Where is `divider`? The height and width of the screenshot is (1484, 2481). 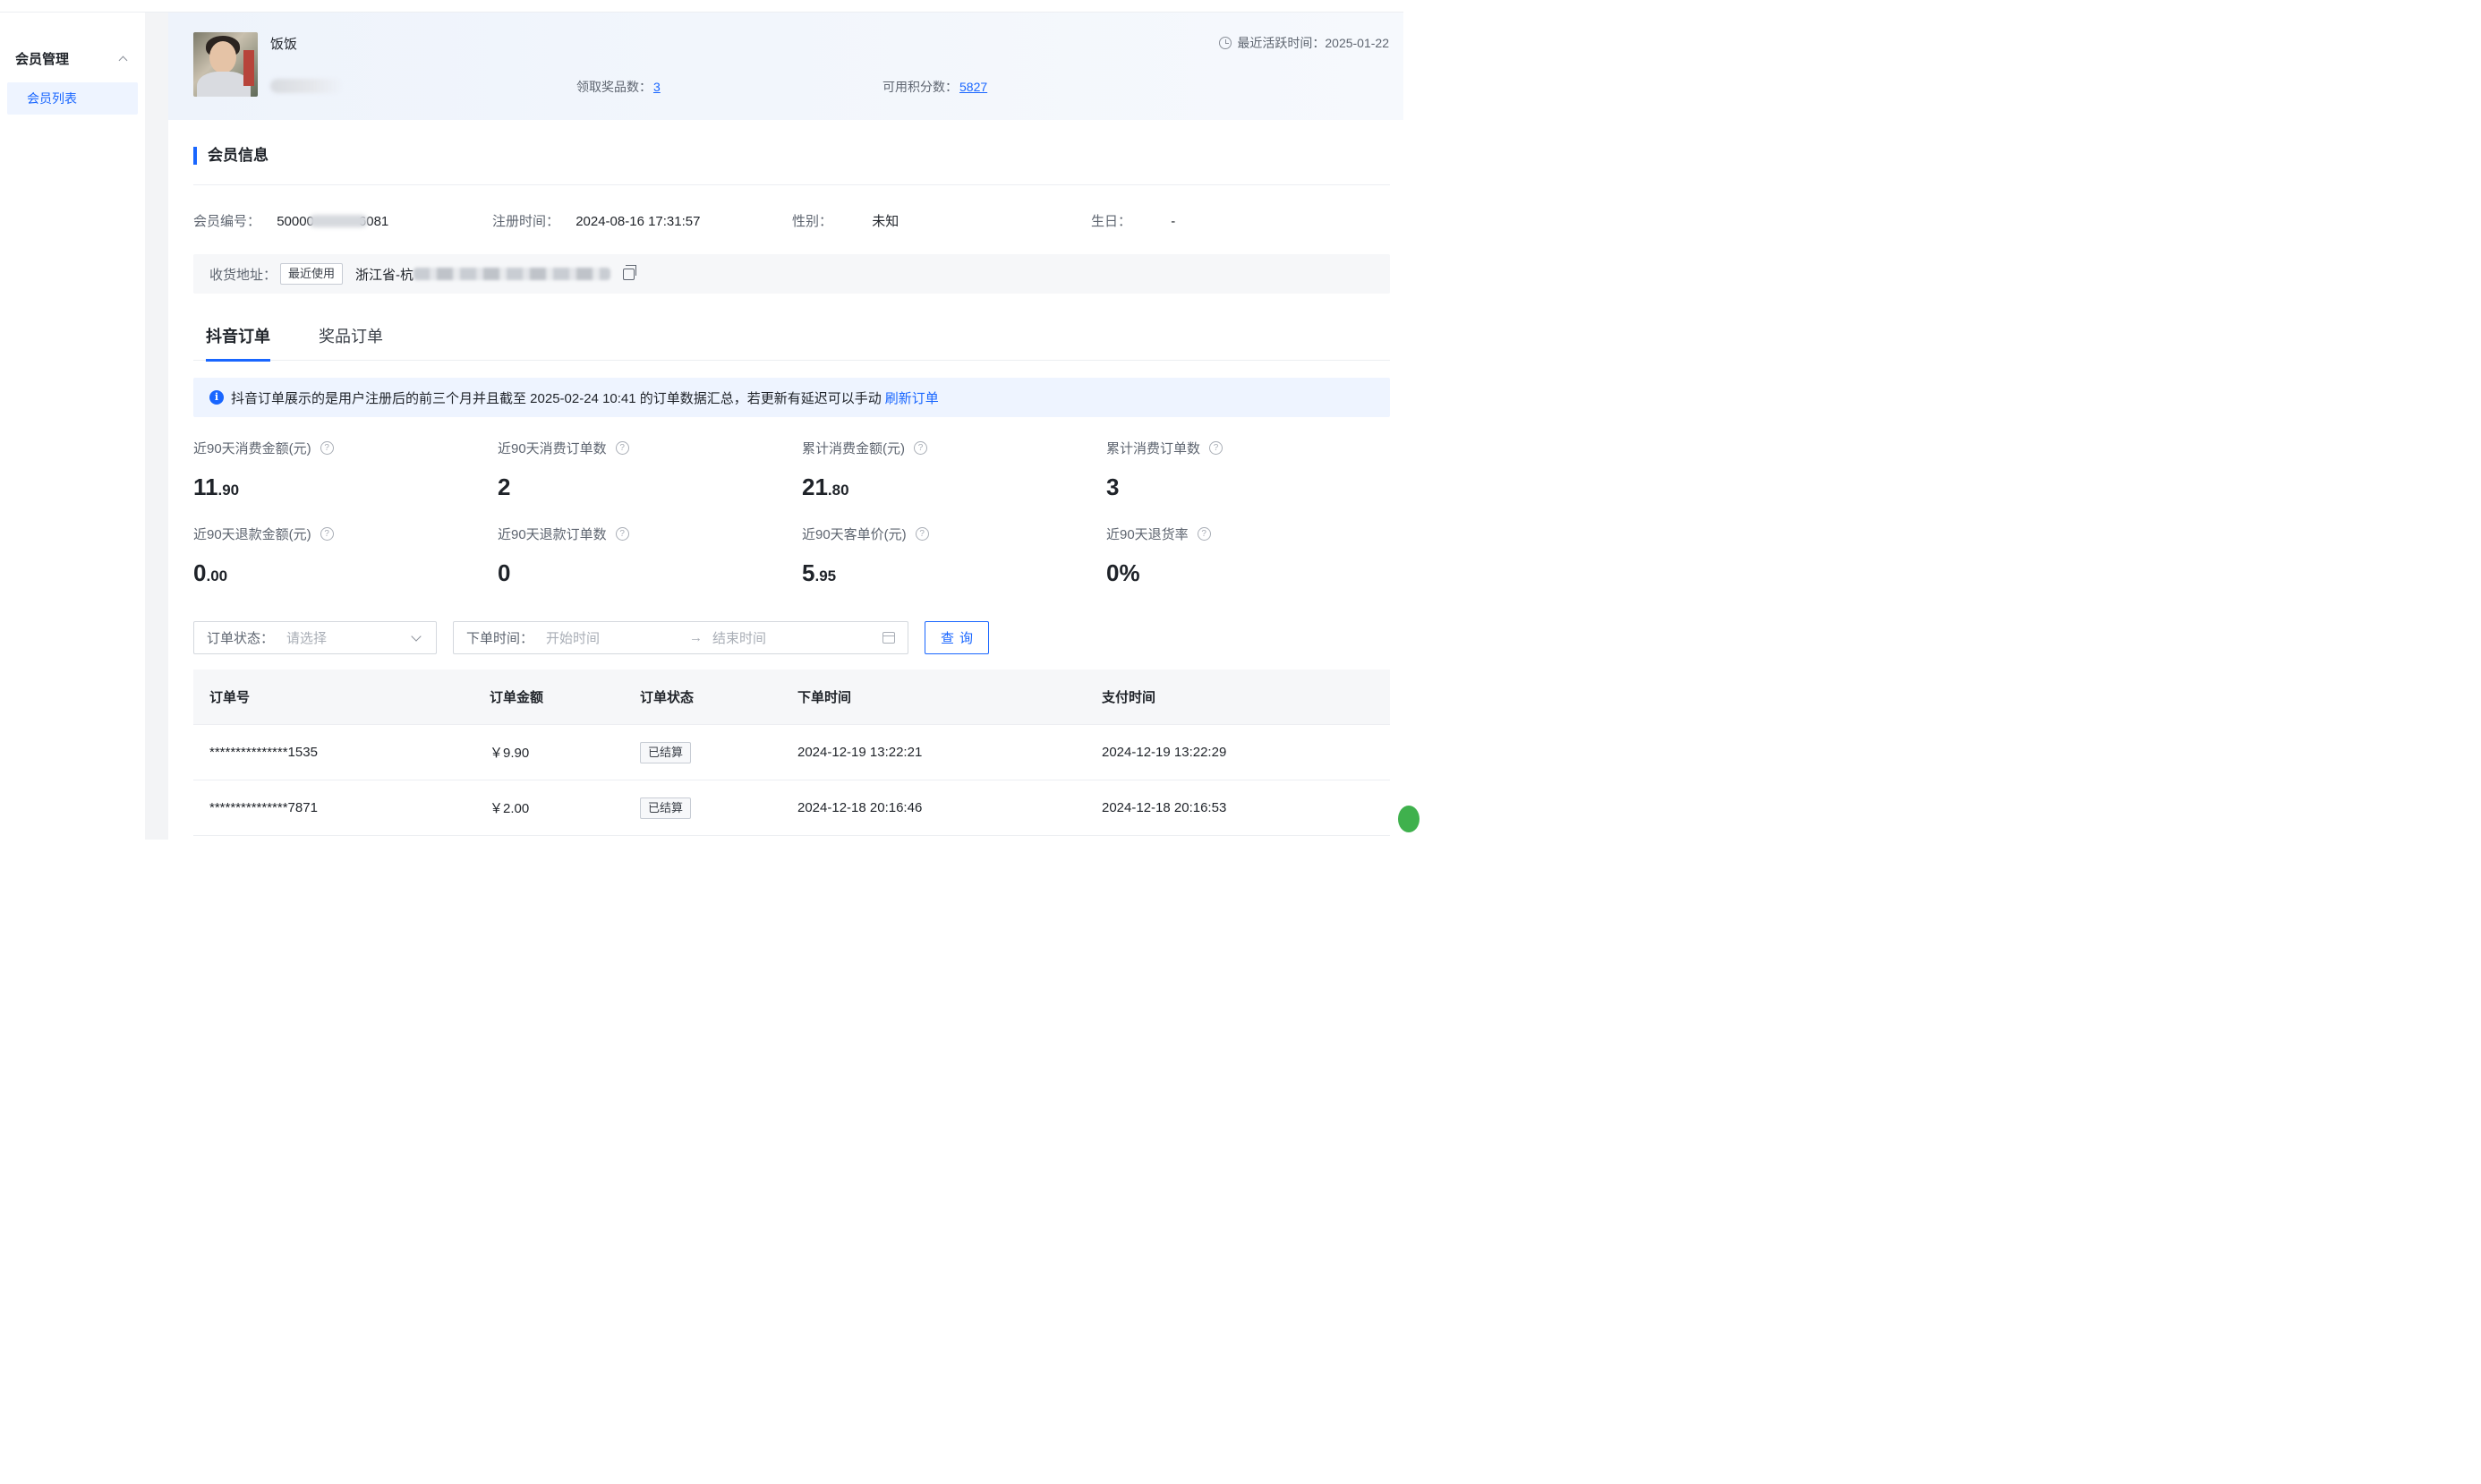
divider is located at coordinates (791, 184).